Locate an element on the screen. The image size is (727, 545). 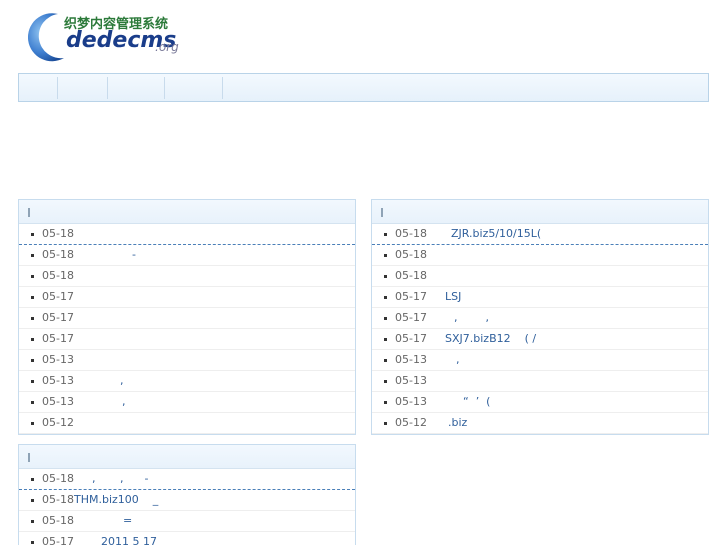
list-item: 05-18 - is located at coordinates (187, 255).